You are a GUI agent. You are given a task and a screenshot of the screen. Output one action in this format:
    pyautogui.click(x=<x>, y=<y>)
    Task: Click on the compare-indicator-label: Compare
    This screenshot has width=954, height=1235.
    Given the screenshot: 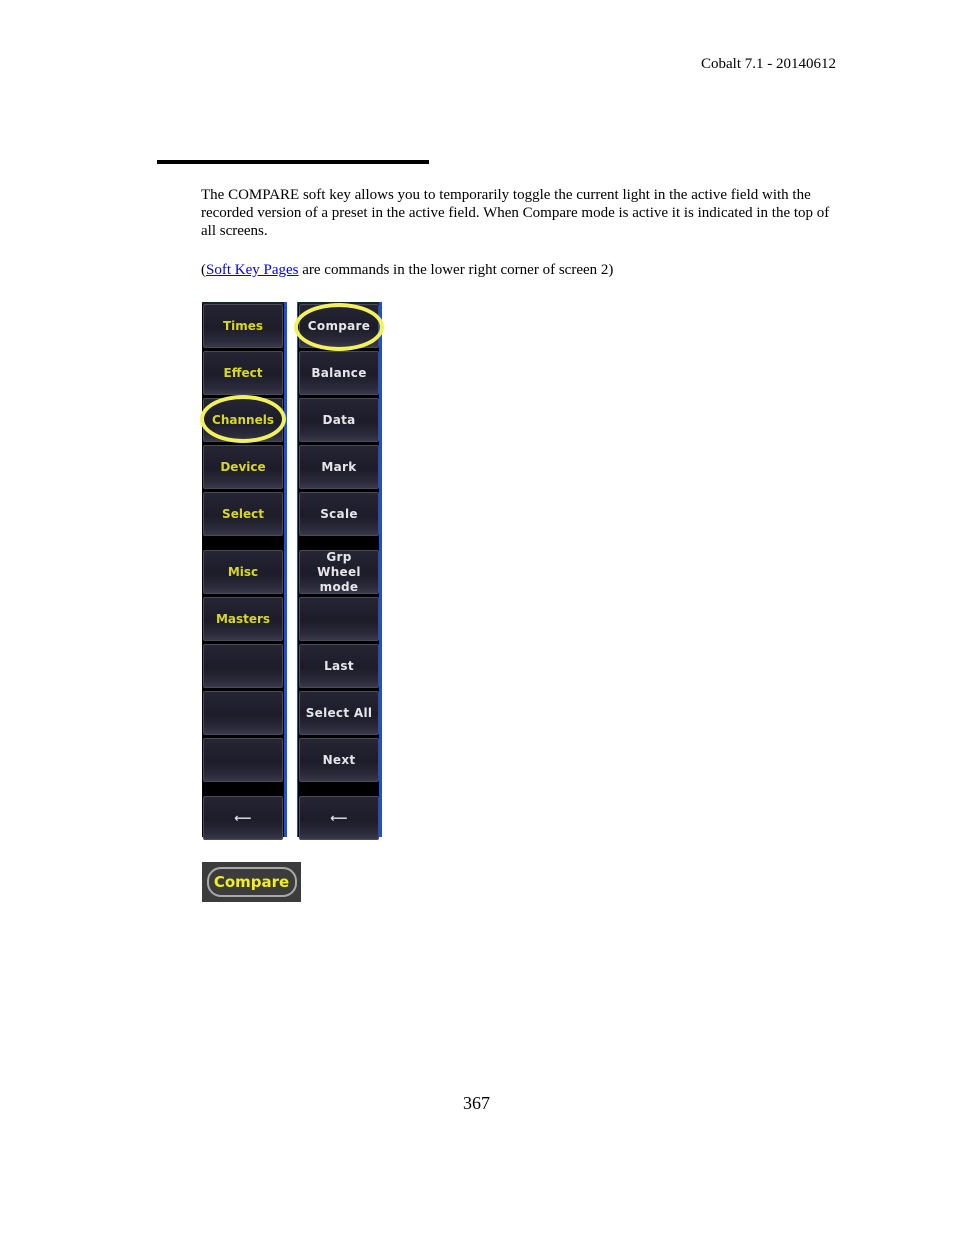 What is the action you would take?
    pyautogui.click(x=251, y=882)
    